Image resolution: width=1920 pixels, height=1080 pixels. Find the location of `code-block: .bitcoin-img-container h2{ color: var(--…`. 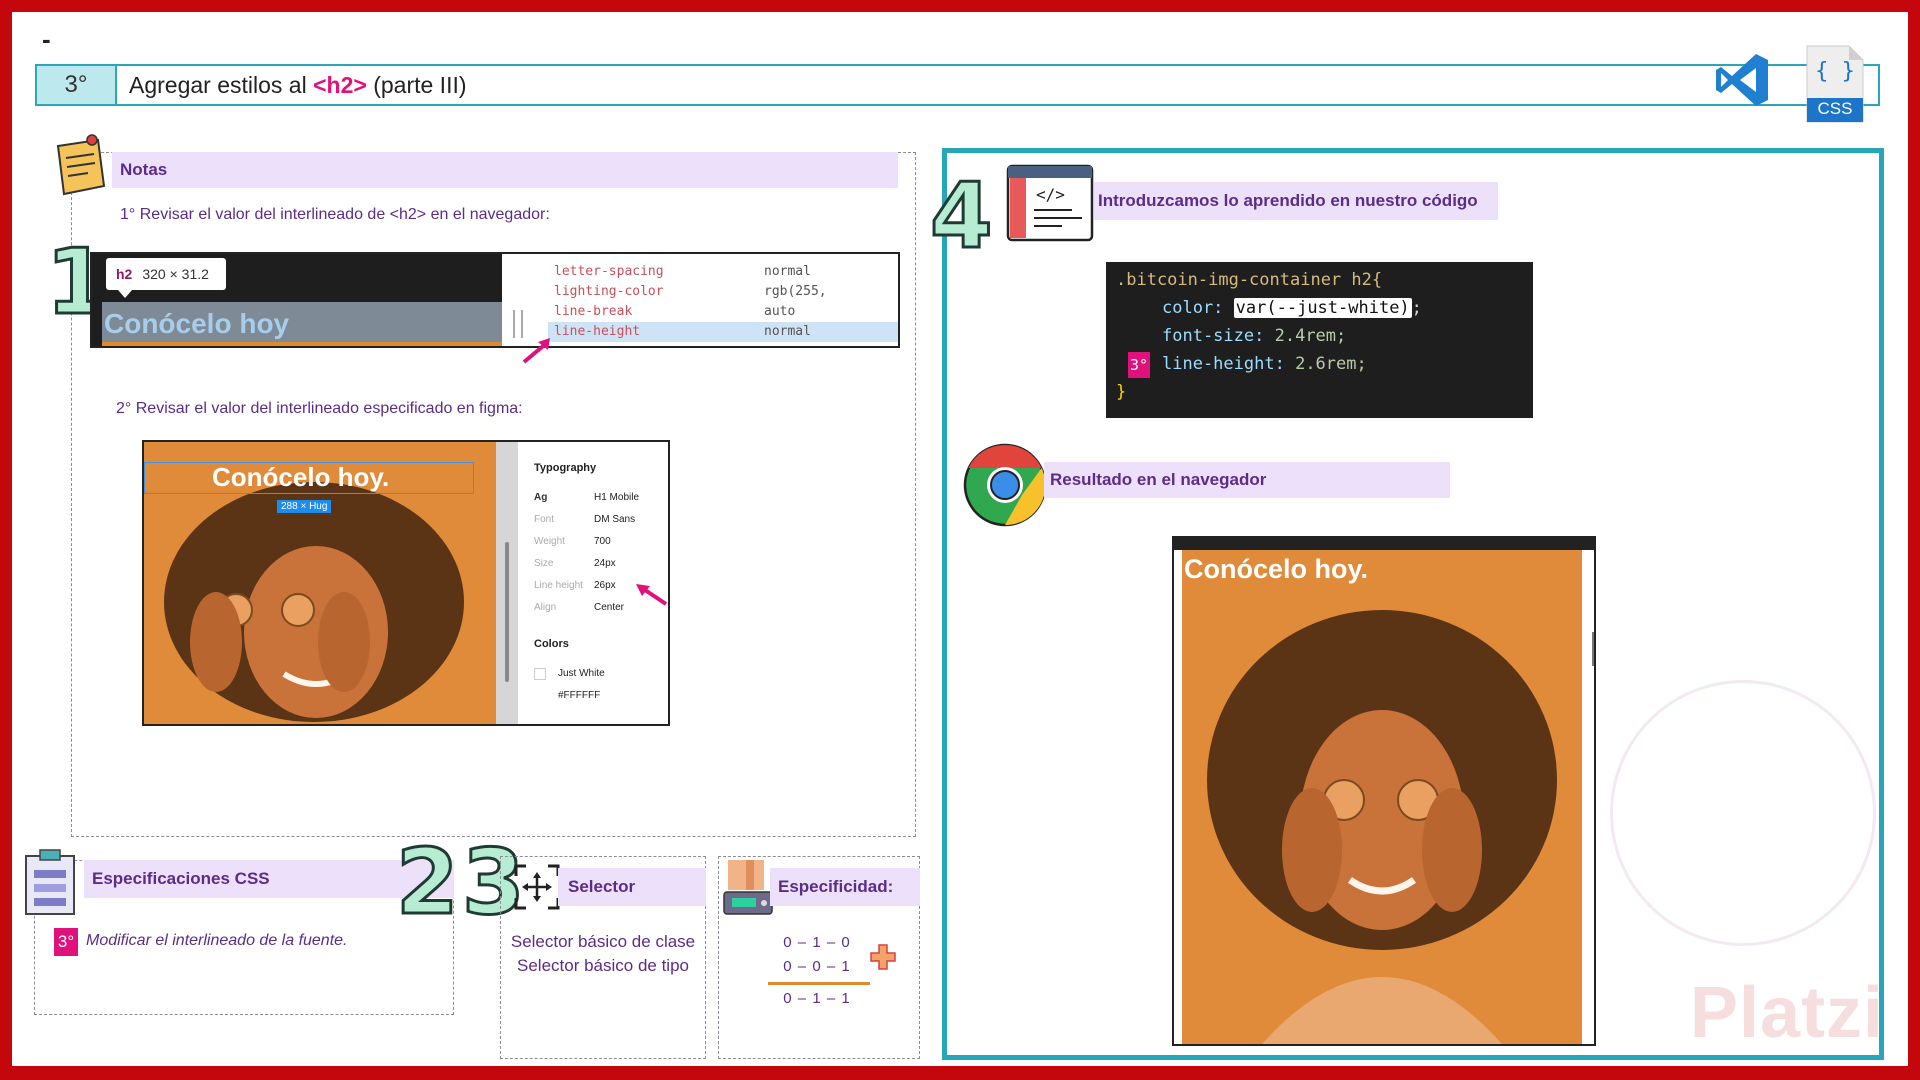

code-block: .bitcoin-img-container h2{ color: var(--… is located at coordinates (1319, 340).